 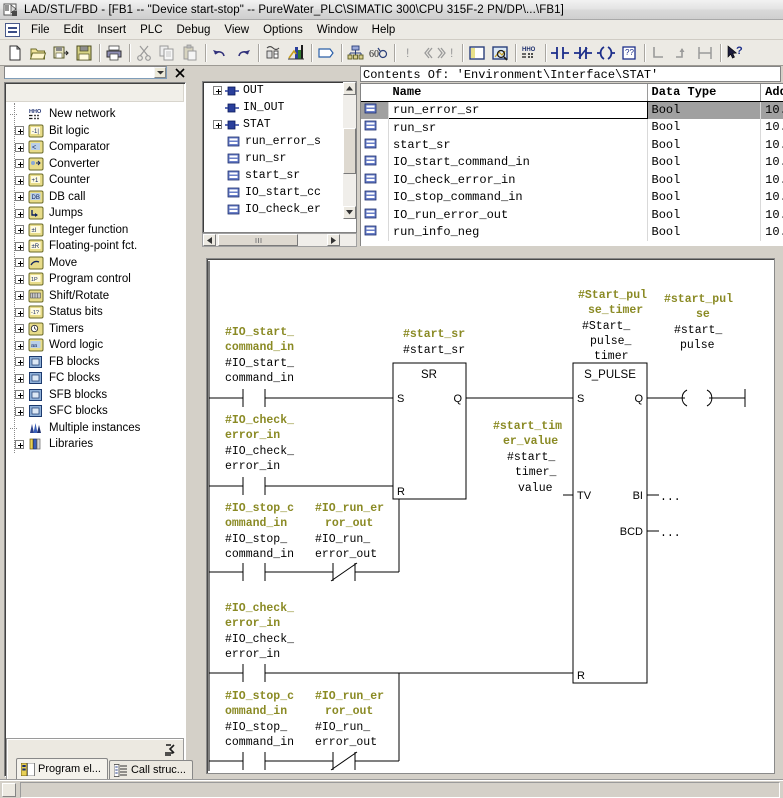 I want to click on table-row: IO_stop_command_in Bool 10.5 FALSE, so click(x=572, y=197).